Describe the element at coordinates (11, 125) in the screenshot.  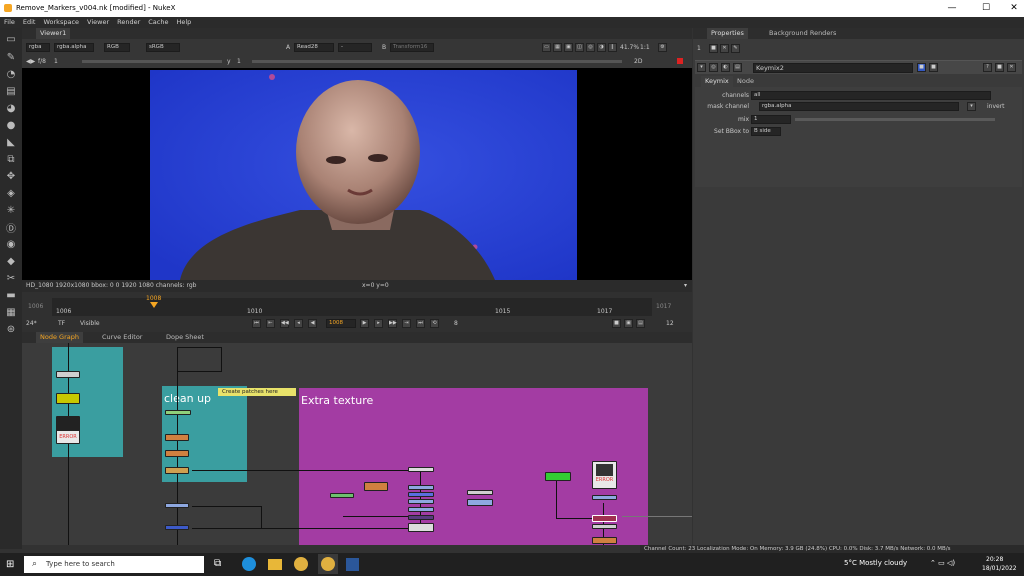
I see `filter-icon: ●` at that location.